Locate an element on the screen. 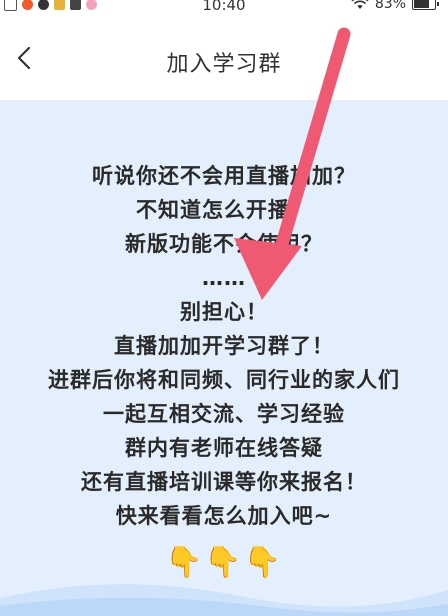 This screenshot has height=616, width=448. battery-percent: 83% is located at coordinates (390, 6).